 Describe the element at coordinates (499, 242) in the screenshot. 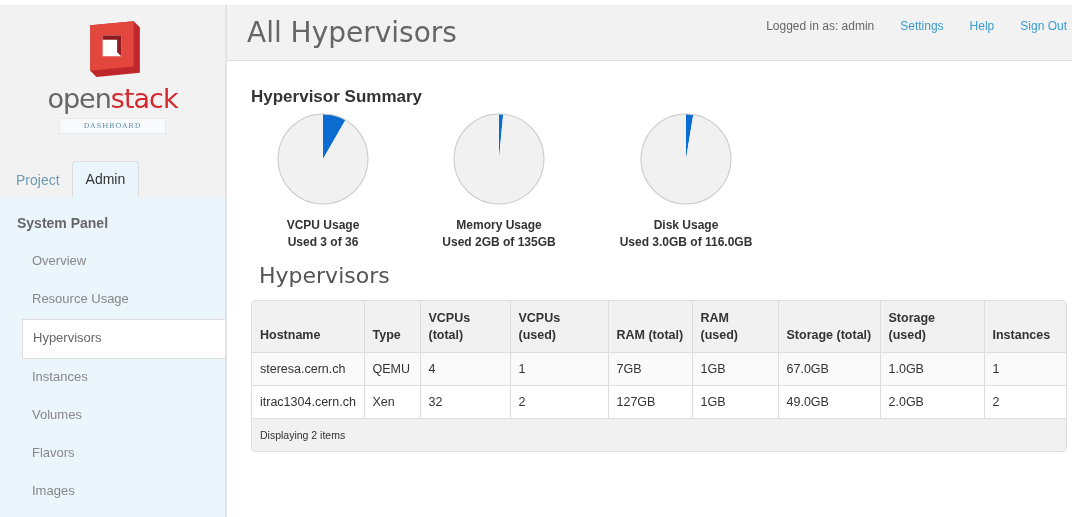

I see `chart-detail: Used 2GB of 135GB` at that location.